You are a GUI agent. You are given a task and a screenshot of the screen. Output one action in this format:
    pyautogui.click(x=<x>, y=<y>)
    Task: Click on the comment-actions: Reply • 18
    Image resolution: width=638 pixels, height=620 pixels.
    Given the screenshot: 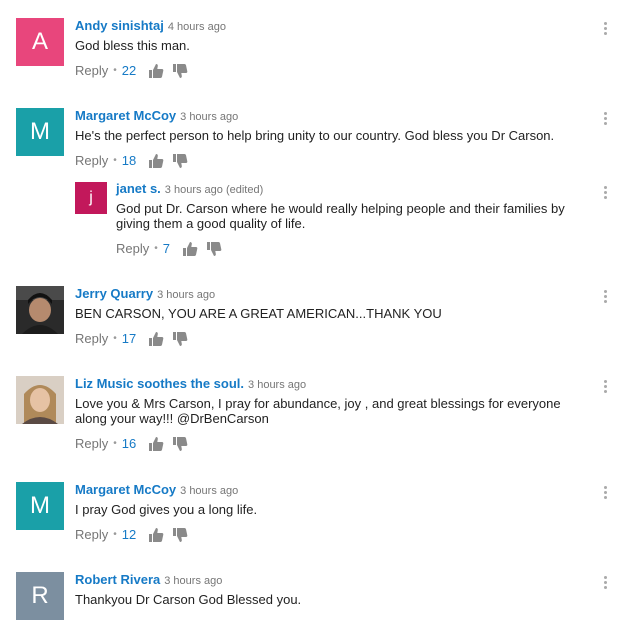 What is the action you would take?
    pyautogui.click(x=135, y=160)
    